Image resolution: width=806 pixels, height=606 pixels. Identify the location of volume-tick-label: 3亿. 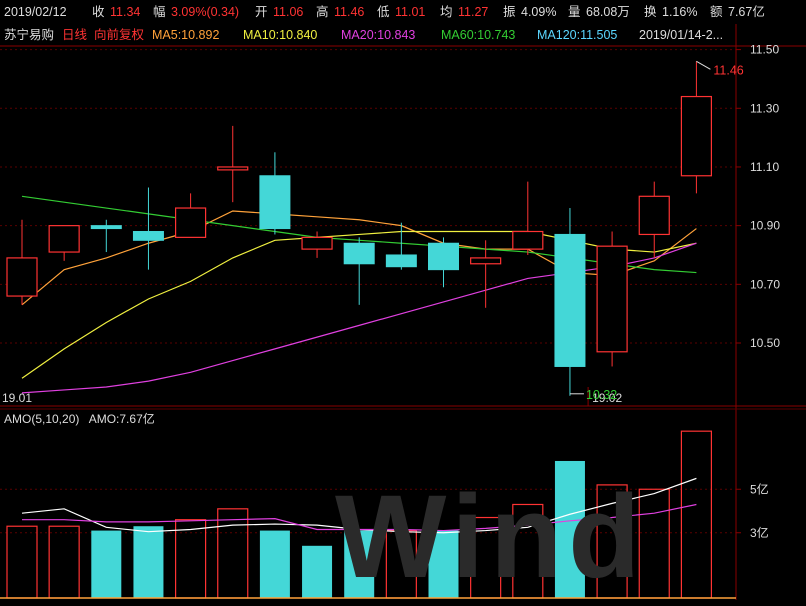
(759, 532).